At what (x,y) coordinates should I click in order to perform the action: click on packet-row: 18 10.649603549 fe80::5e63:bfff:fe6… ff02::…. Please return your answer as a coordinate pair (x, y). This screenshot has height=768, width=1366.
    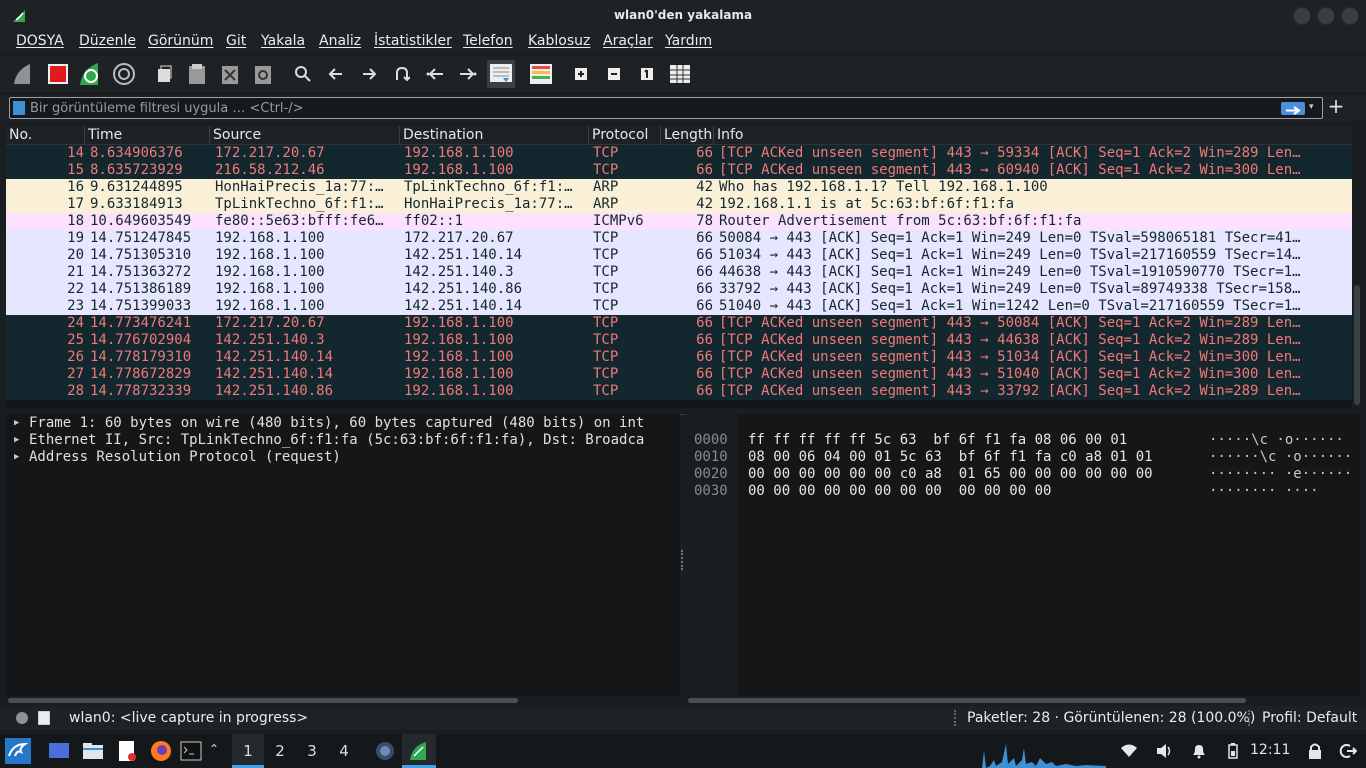
    Looking at the image, I should click on (679, 221).